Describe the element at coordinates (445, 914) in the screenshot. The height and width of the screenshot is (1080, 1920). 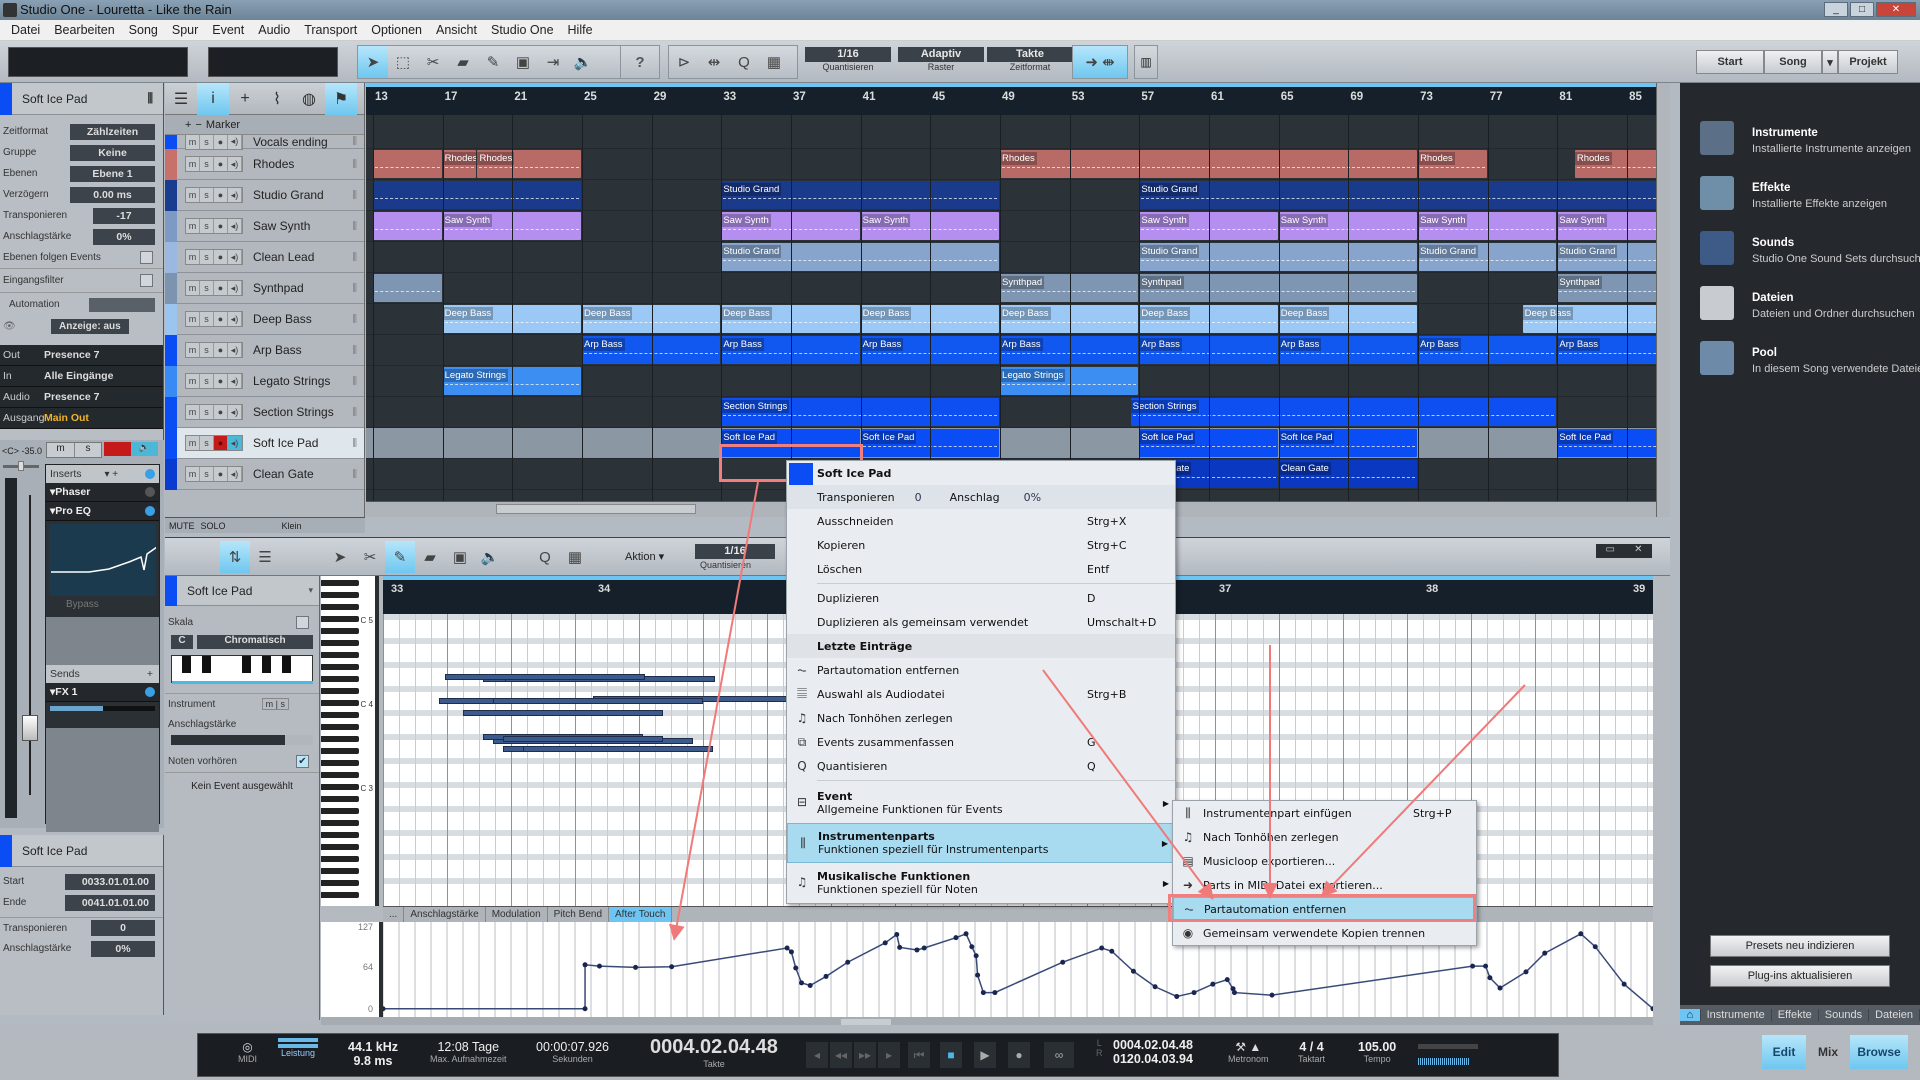
I see `controller-tab: Anschlagstärke` at that location.